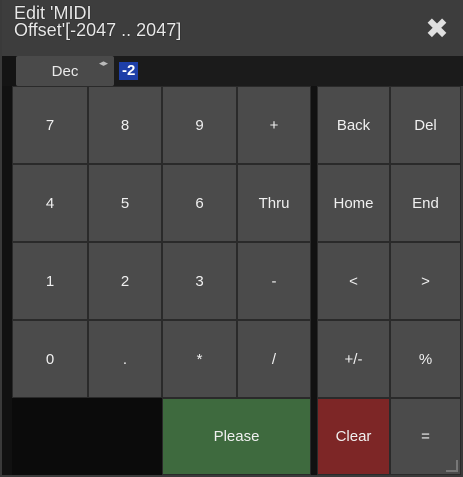  Describe the element at coordinates (425, 203) in the screenshot. I see `end-button: End` at that location.